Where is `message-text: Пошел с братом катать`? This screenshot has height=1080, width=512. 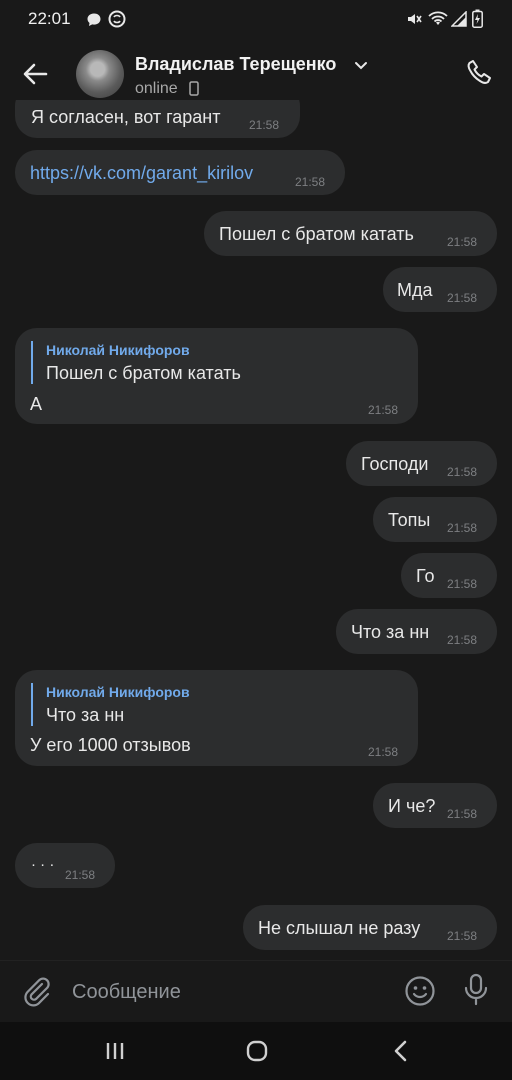
message-text: Пошел с братом катать is located at coordinates (316, 234).